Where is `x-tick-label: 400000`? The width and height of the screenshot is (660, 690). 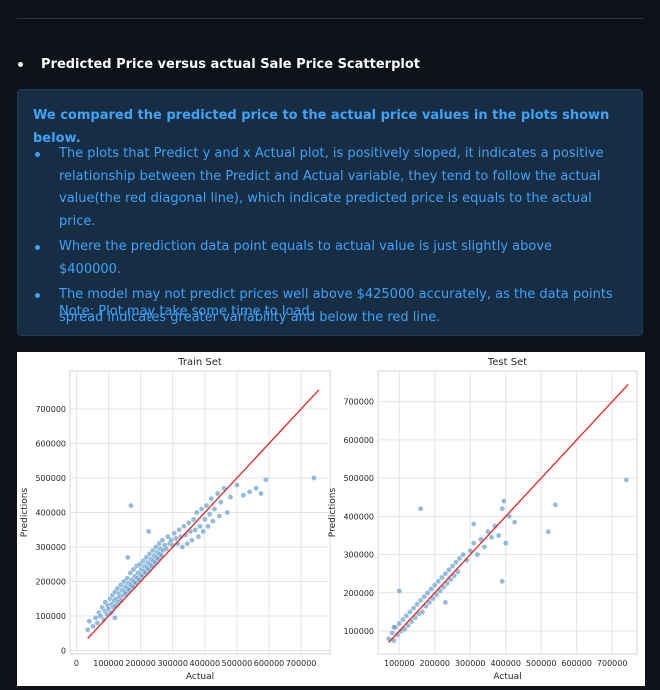 x-tick-label: 400000 is located at coordinates (505, 663).